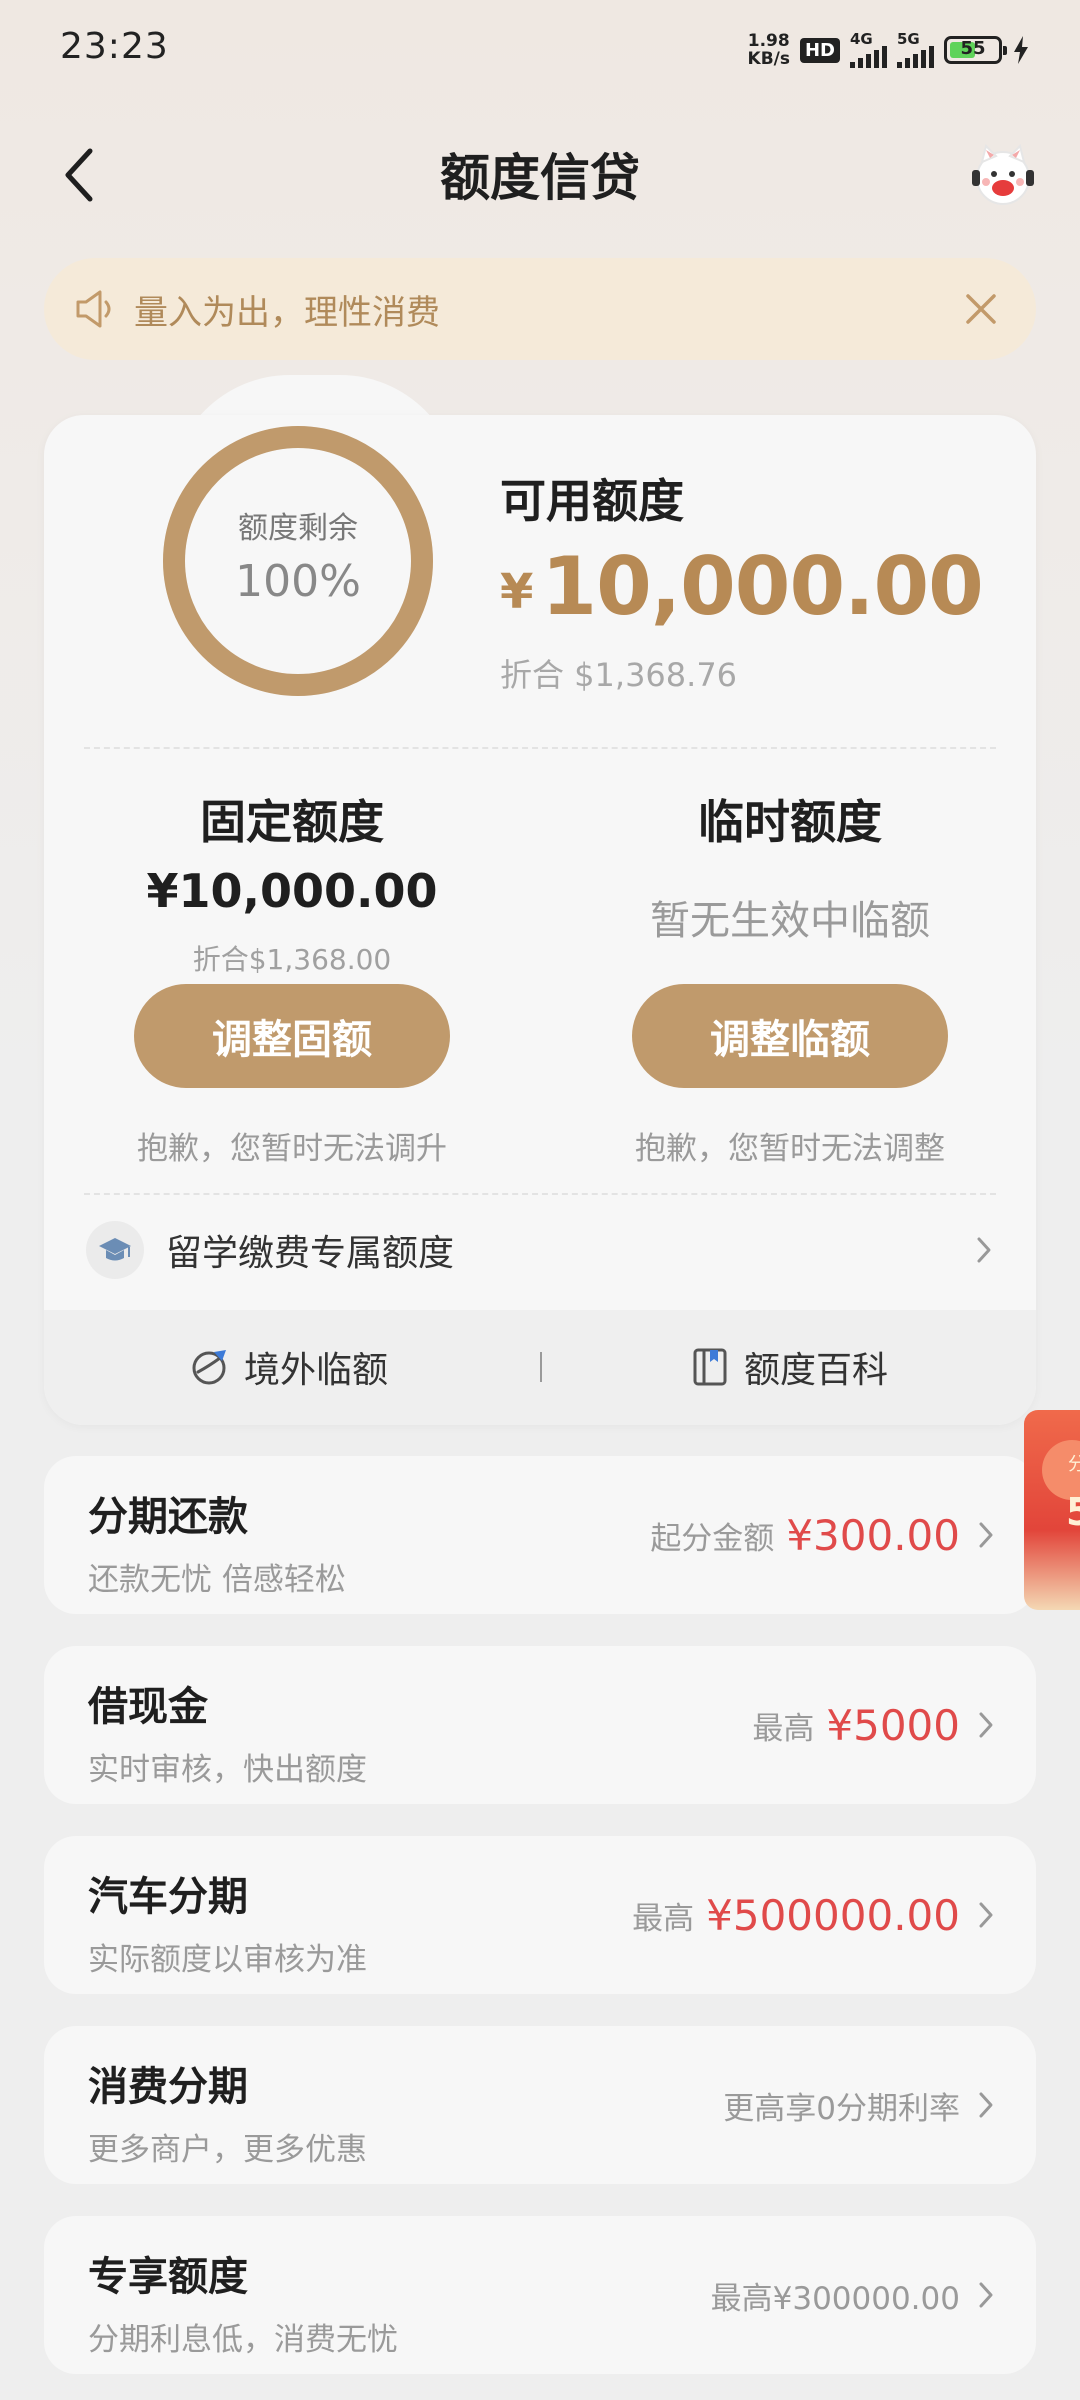 The width and height of the screenshot is (1080, 2400). What do you see at coordinates (298, 528) in the screenshot?
I see `ring-label: 额度剩余` at bounding box center [298, 528].